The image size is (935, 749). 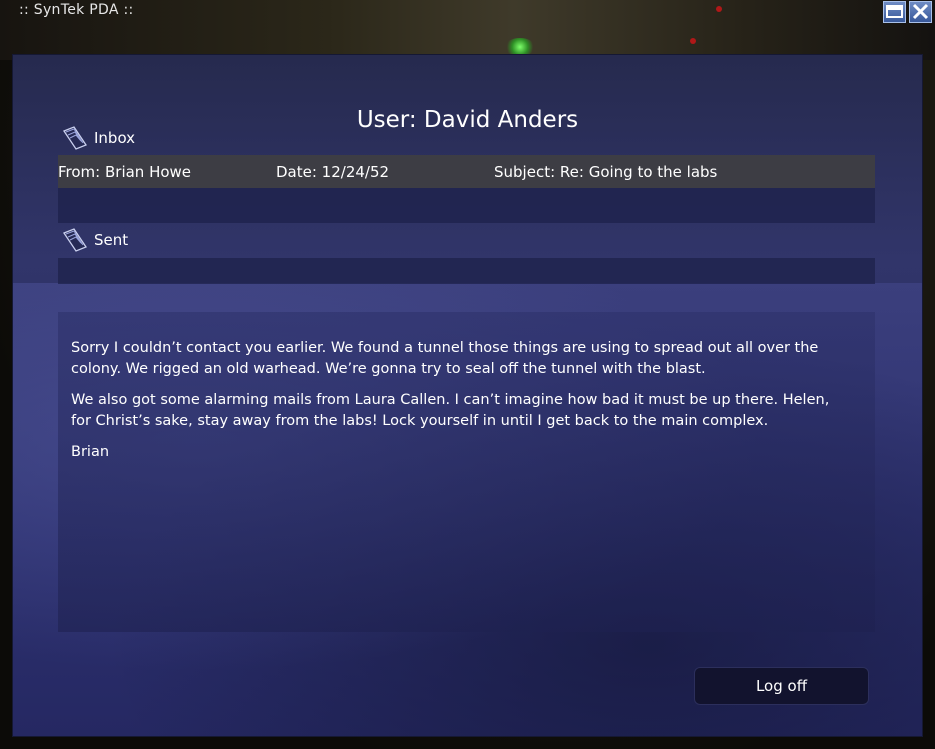 What do you see at coordinates (111, 240) in the screenshot?
I see `sent-label: Sent` at bounding box center [111, 240].